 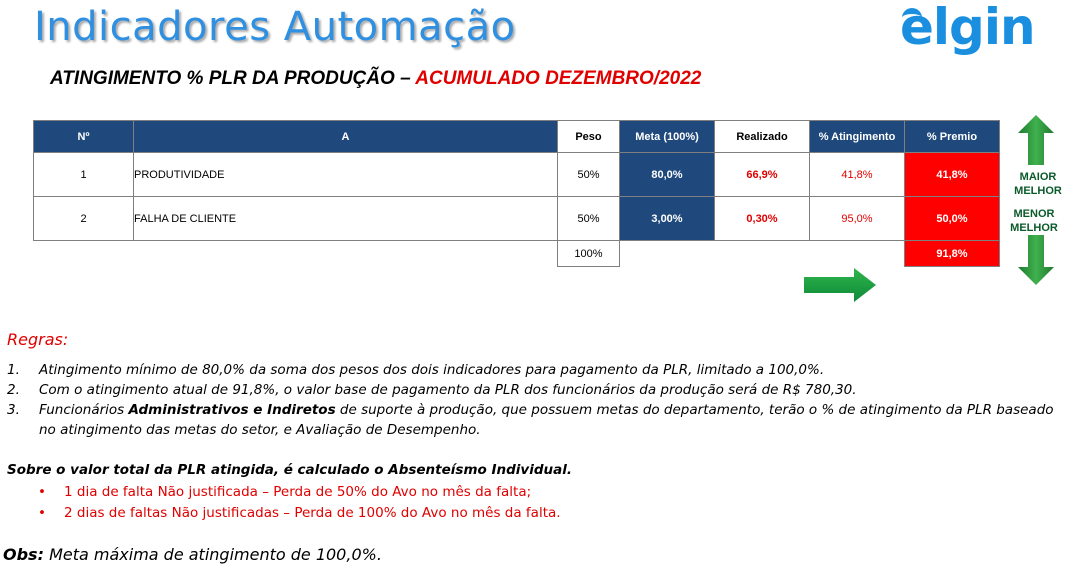 I want to click on header-n: Nº, so click(x=83, y=136).